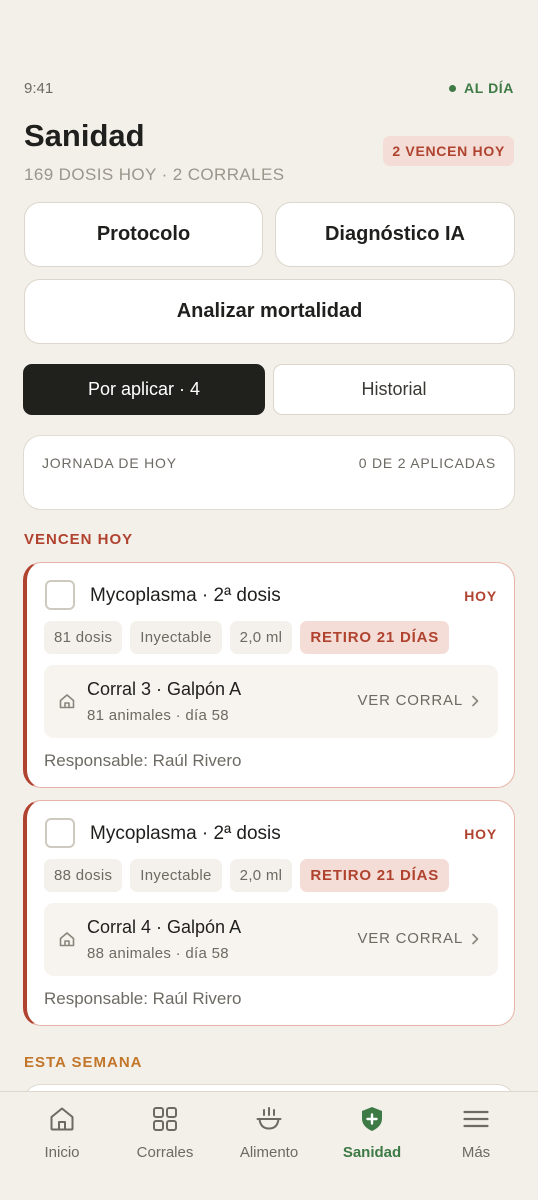  I want to click on protocolo-button: Protocolo, so click(143, 234).